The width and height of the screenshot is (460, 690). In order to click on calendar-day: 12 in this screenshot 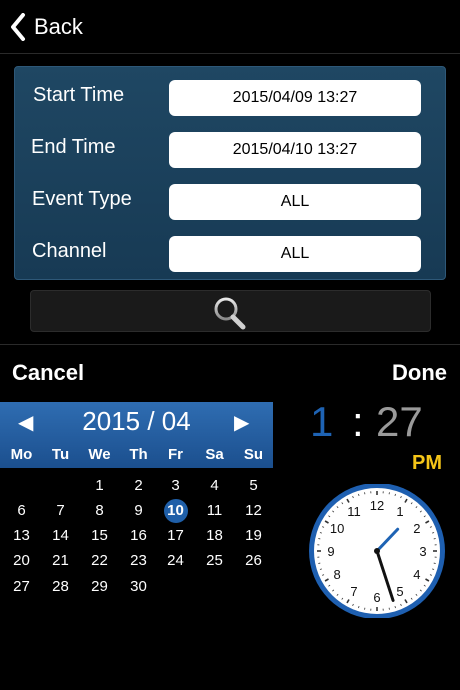, I will do `click(253, 511)`.